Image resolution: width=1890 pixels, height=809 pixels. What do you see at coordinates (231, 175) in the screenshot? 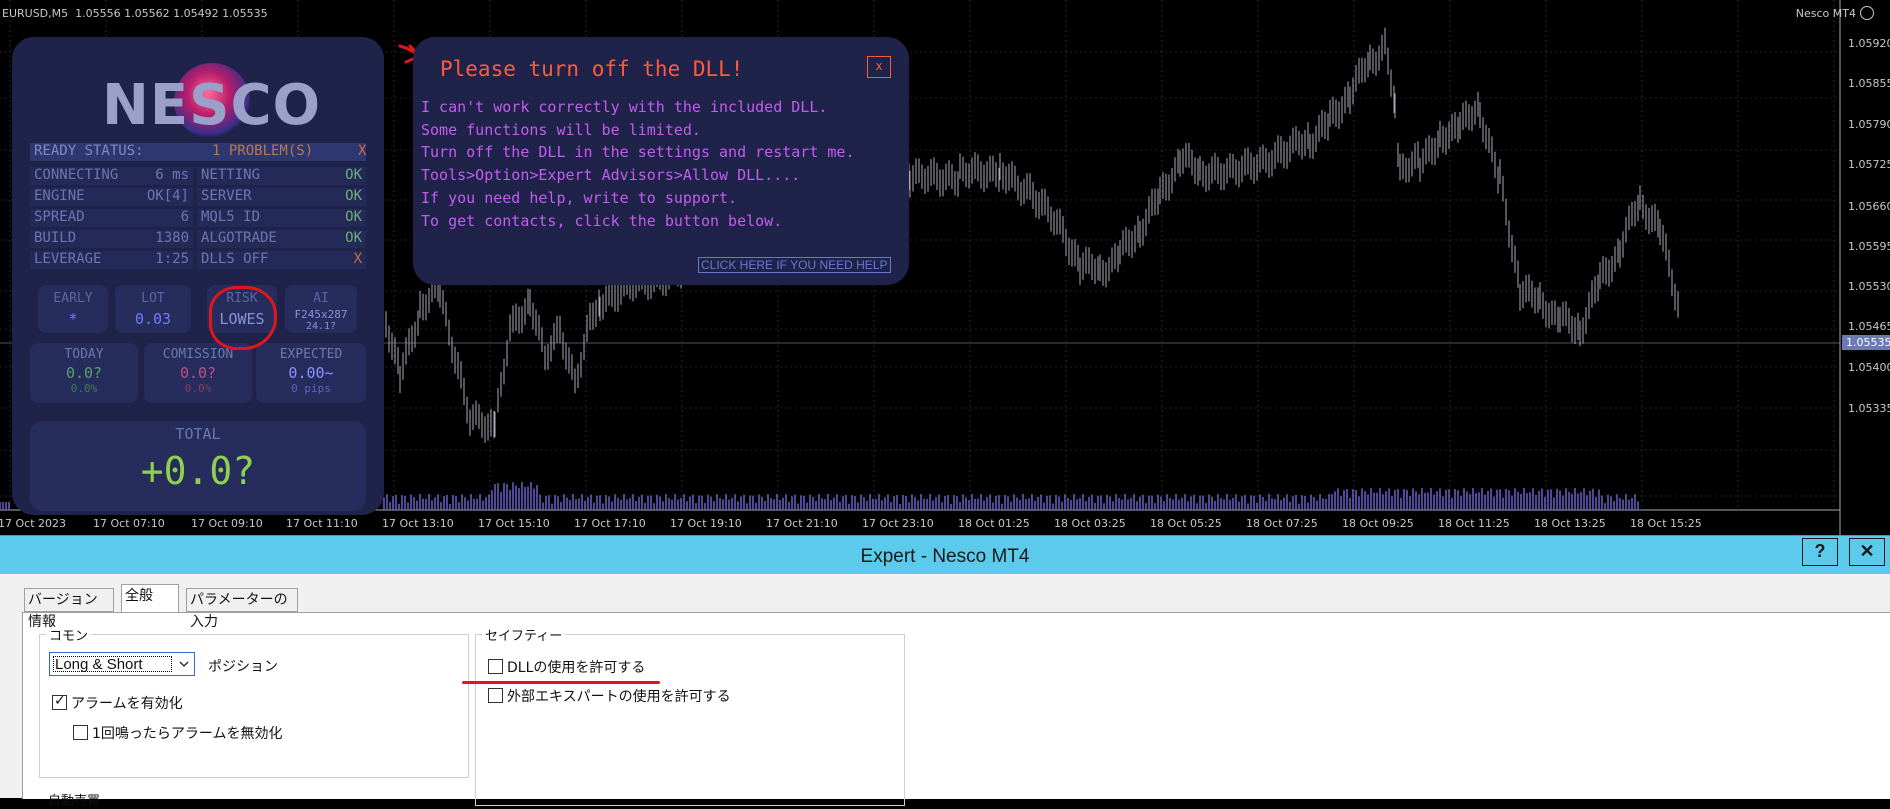
I see `stat-key: NETTING` at bounding box center [231, 175].